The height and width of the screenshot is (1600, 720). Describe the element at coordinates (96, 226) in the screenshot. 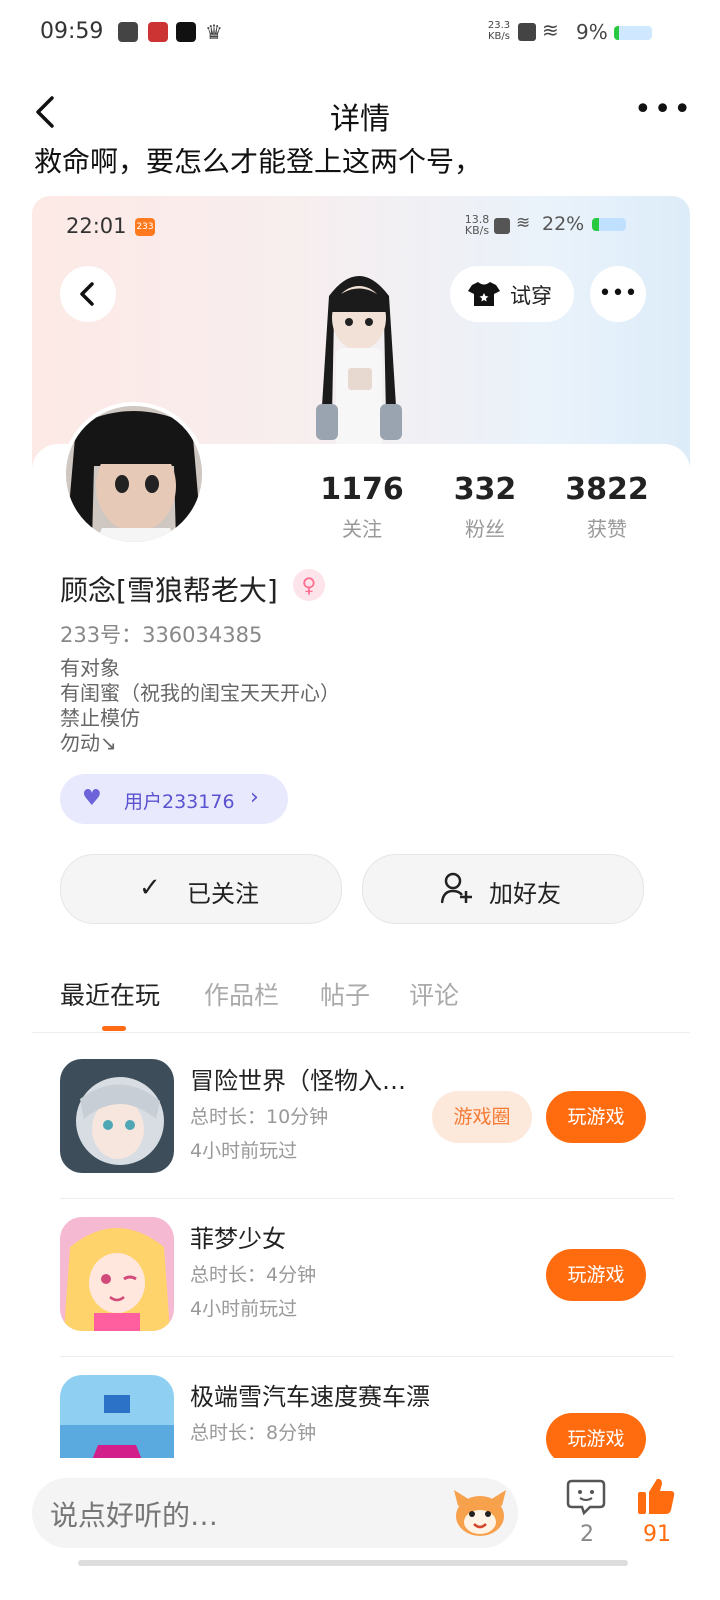

I see `inner-status-time: 22:01` at that location.